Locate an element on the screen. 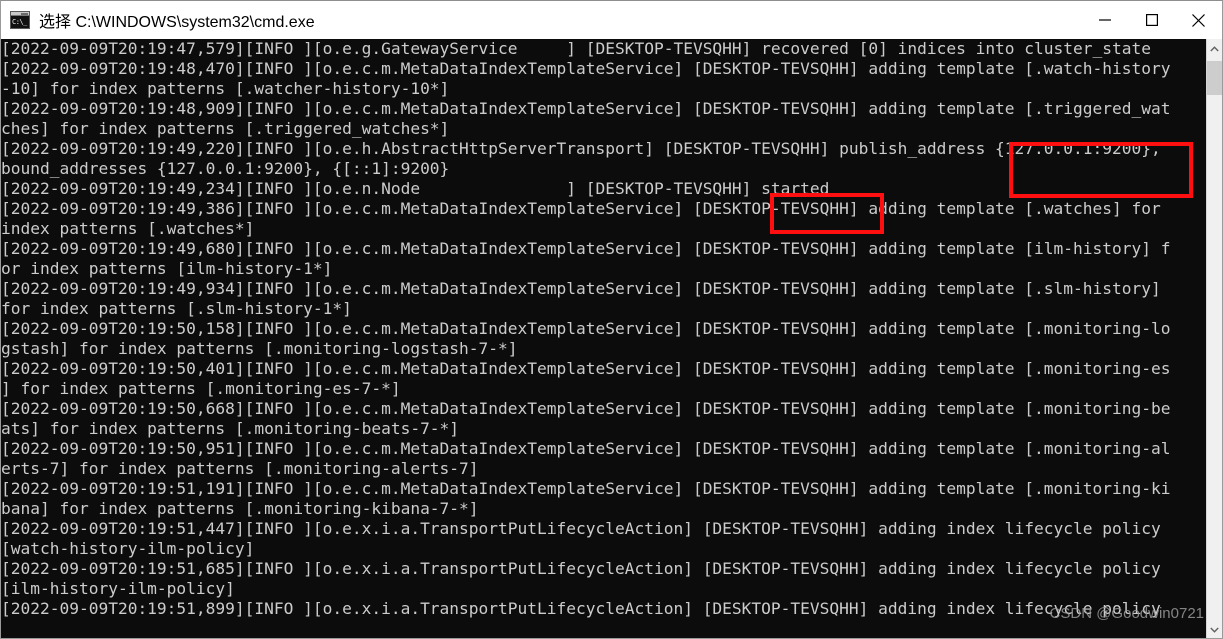 This screenshot has height=639, width=1223. console-line: [ilm-history-ilm-policy] is located at coordinates (118, 588).